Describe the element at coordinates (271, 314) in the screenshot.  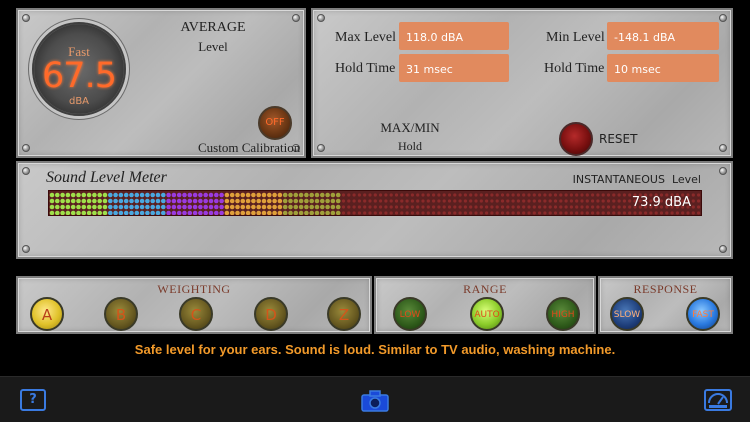
I see `weighting-d-button: D` at that location.